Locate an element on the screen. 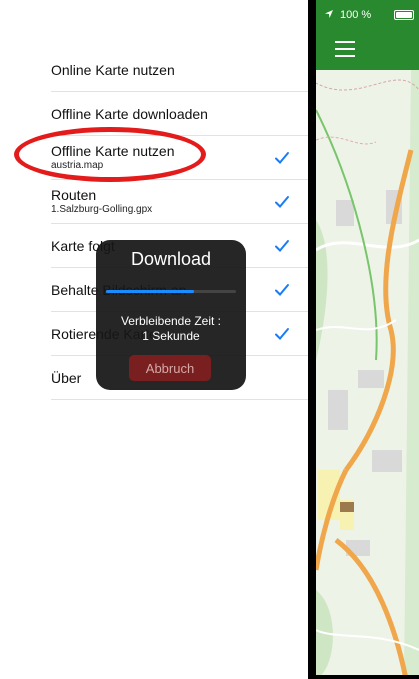 This screenshot has height=679, width=419. download-progress-bar is located at coordinates (171, 291).